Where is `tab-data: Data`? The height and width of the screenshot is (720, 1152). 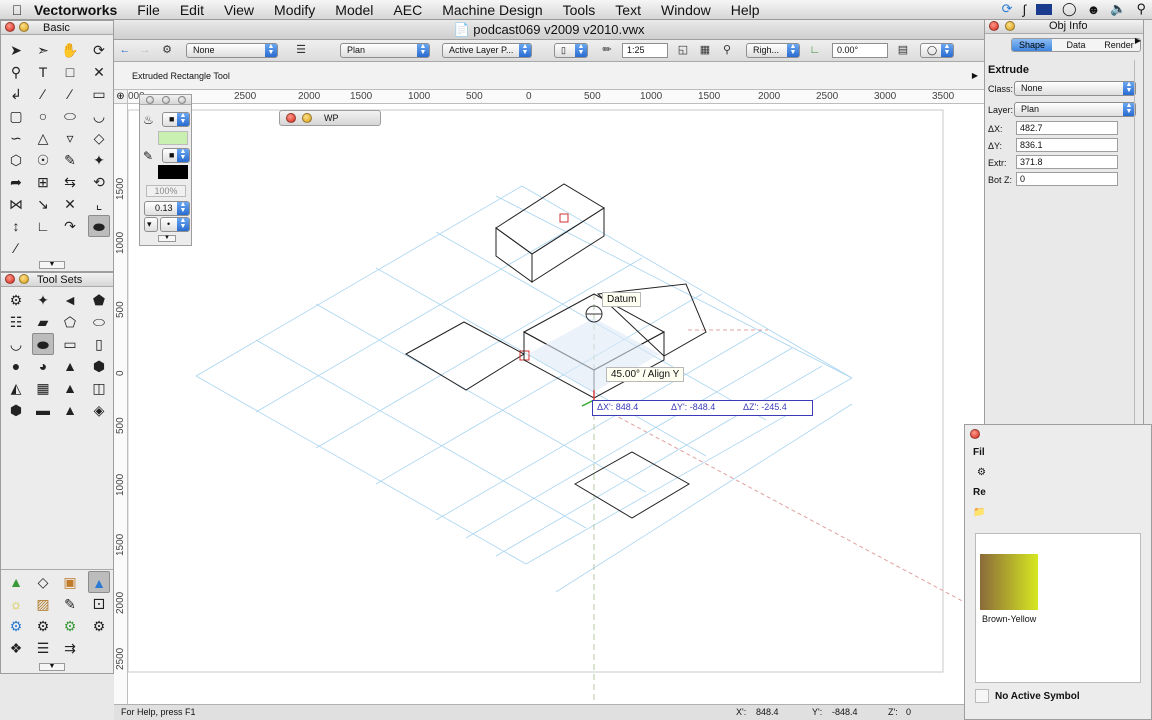
tab-data: Data is located at coordinates (1076, 45).